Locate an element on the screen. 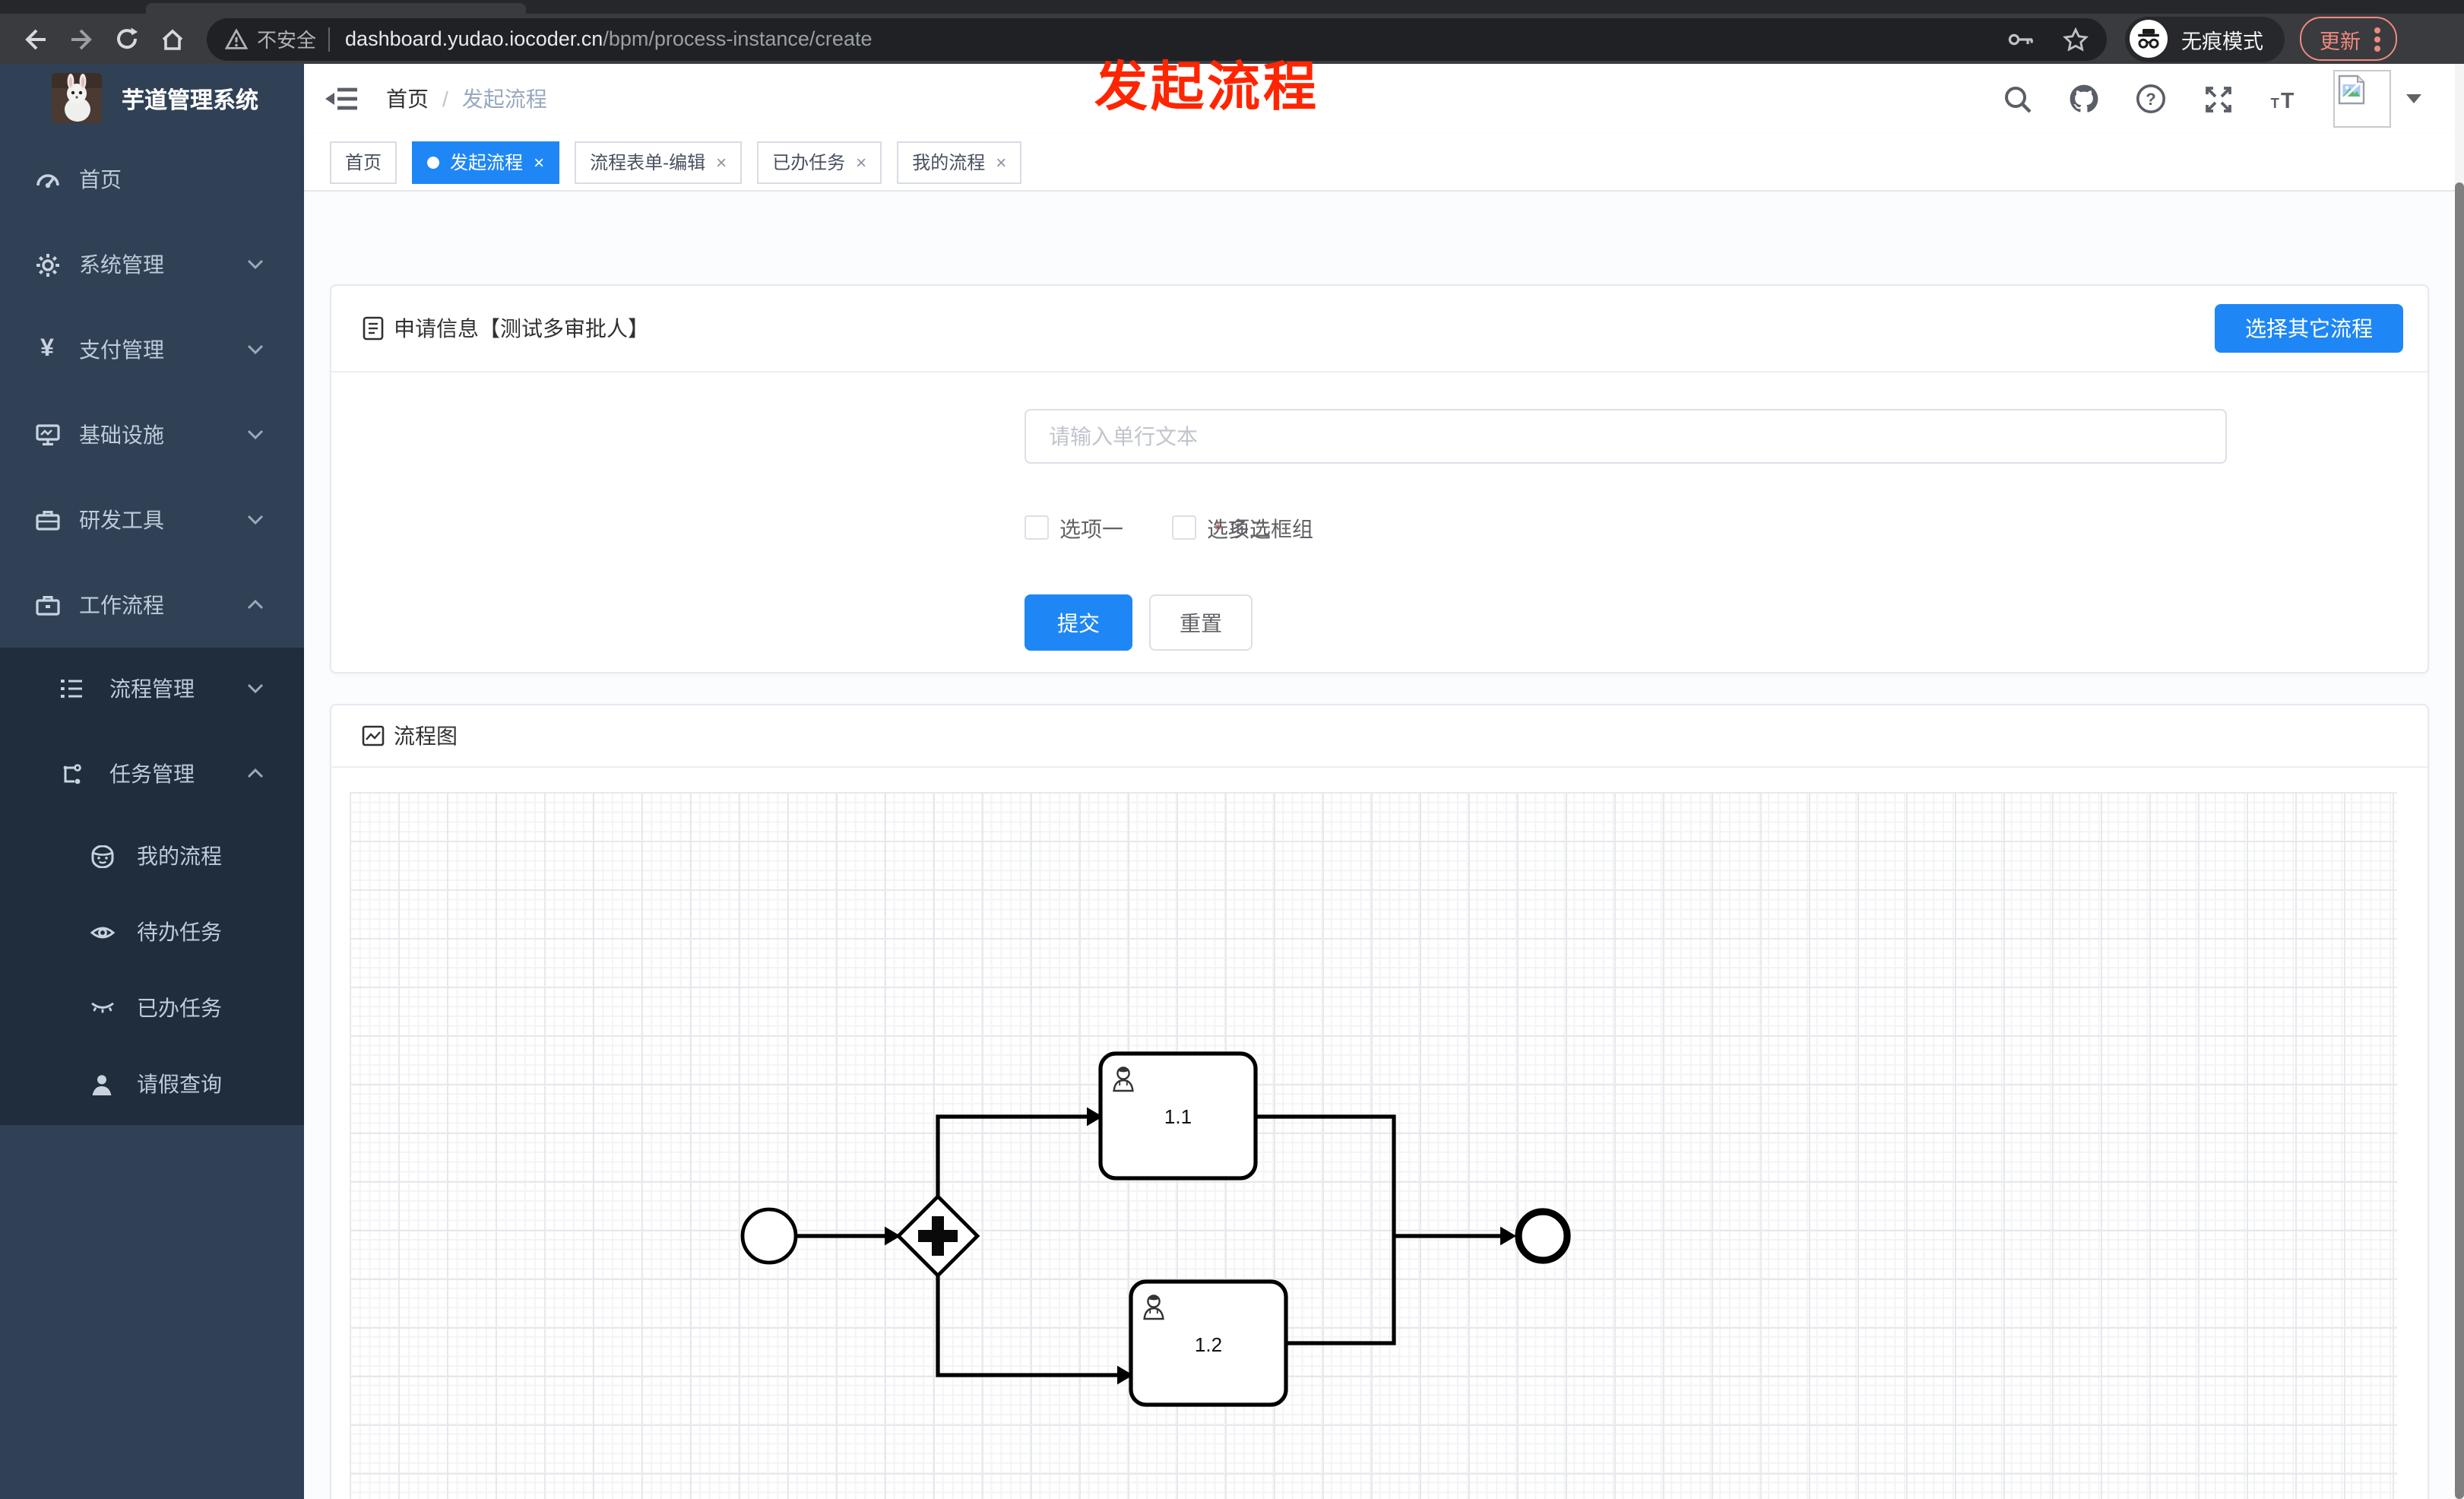 The height and width of the screenshot is (1499, 2464). bpmn-diagram: 1.1 1.2 is located at coordinates (1155, 1229).